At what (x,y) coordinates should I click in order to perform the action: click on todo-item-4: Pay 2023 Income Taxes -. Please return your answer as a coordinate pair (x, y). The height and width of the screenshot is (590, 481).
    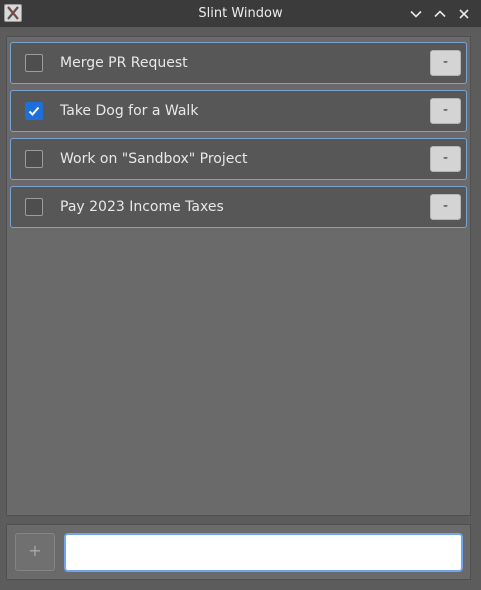
    Looking at the image, I should click on (238, 207).